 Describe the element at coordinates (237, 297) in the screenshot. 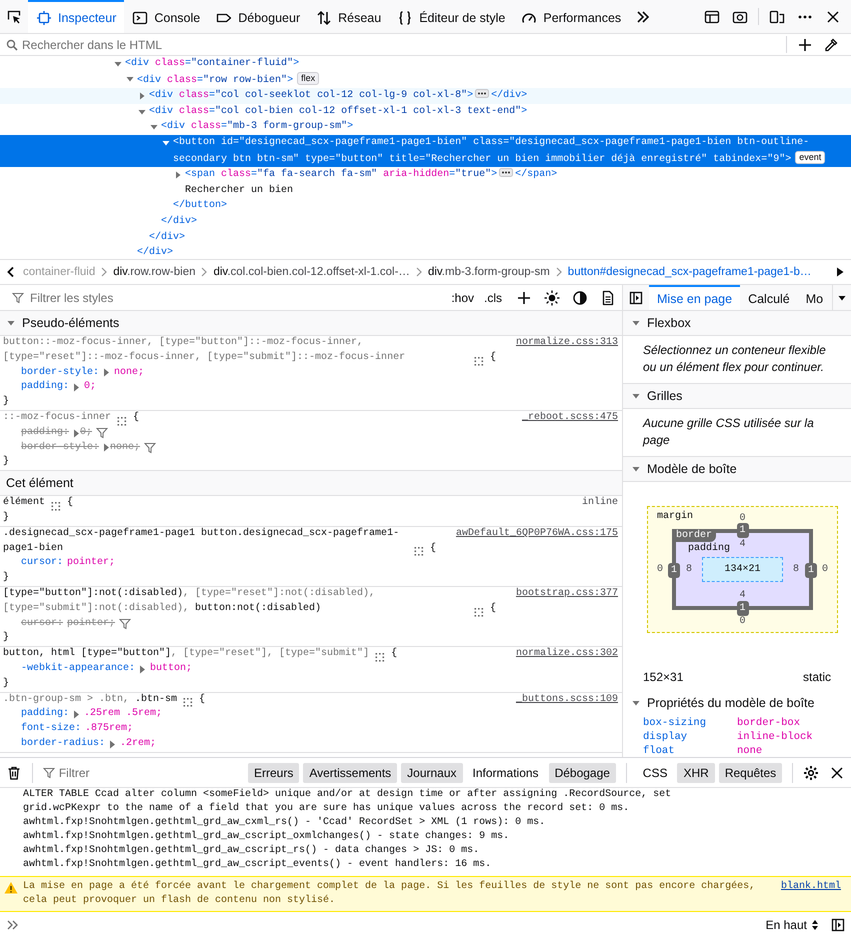

I see `styles-filter-field: Filtrer les styles` at that location.